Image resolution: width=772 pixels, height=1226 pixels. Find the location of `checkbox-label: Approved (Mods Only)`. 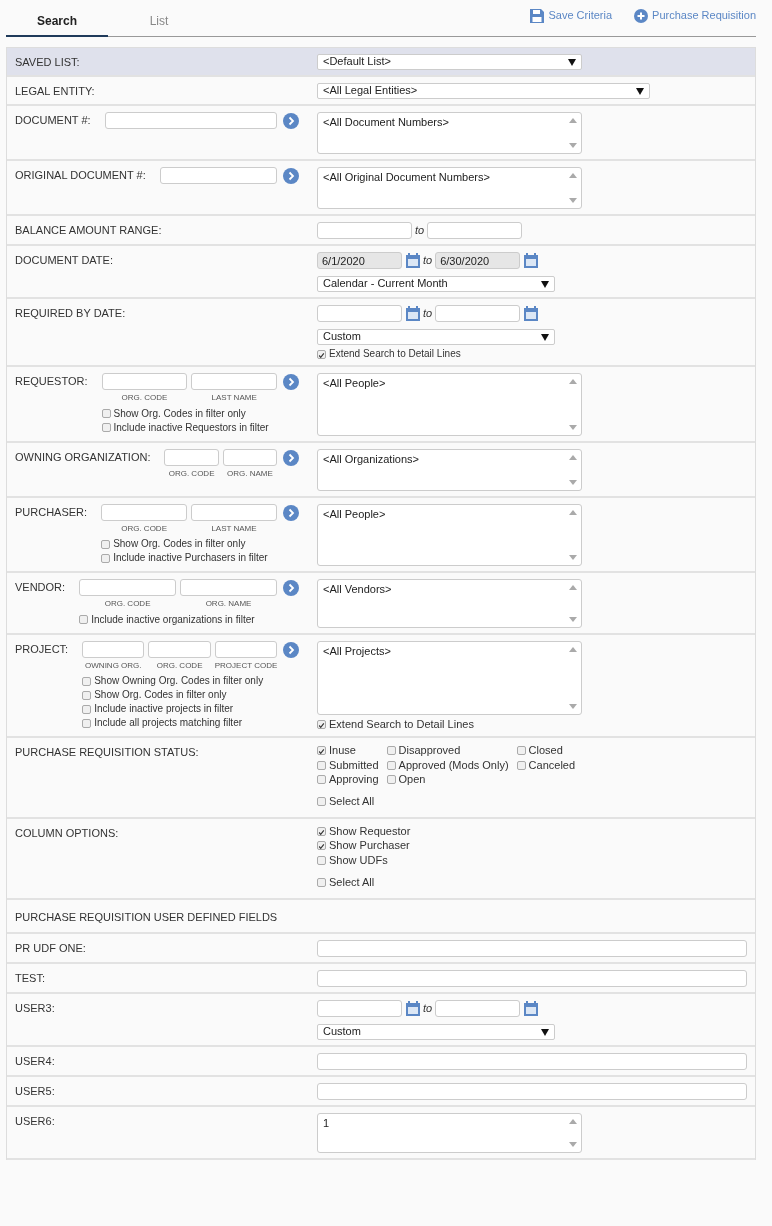

checkbox-label: Approved (Mods Only) is located at coordinates (453, 765).